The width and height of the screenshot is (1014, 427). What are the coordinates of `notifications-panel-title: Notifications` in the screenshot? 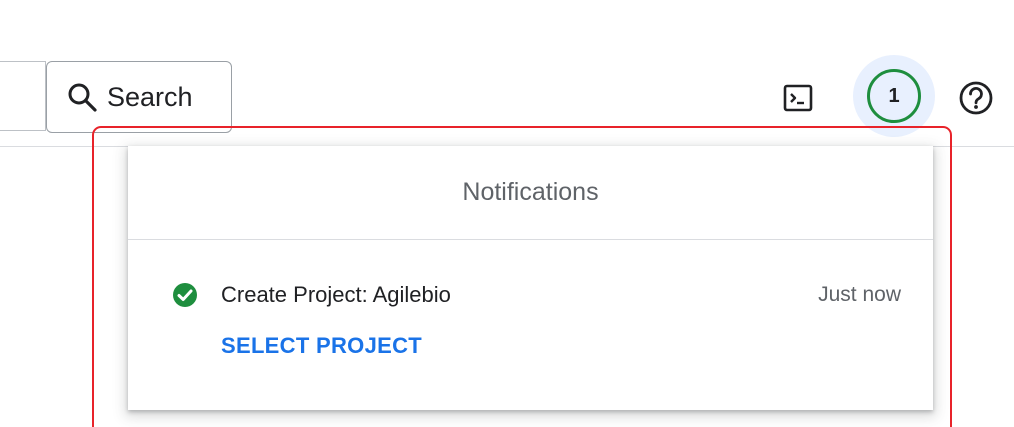 It's located at (530, 192).